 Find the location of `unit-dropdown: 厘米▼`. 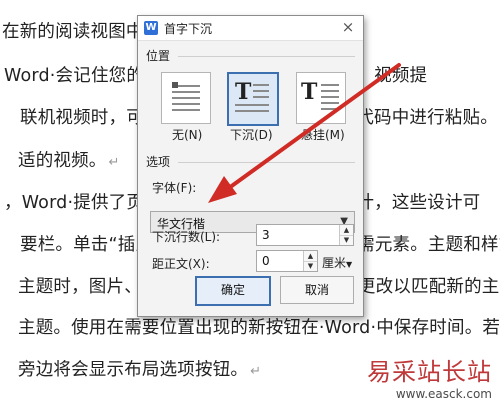

unit-dropdown: 厘米▼ is located at coordinates (337, 262).